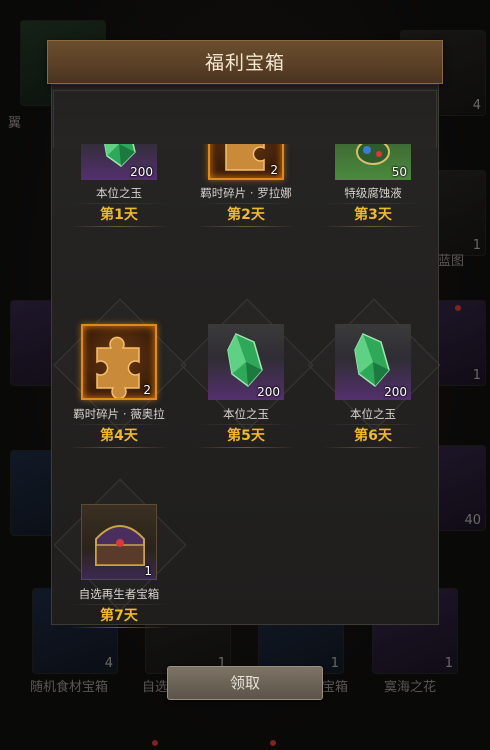 The width and height of the screenshot is (490, 750). I want to click on reward-day-2: 2 羁时碎片 · 罗拉娜 第2天, so click(246, 216).